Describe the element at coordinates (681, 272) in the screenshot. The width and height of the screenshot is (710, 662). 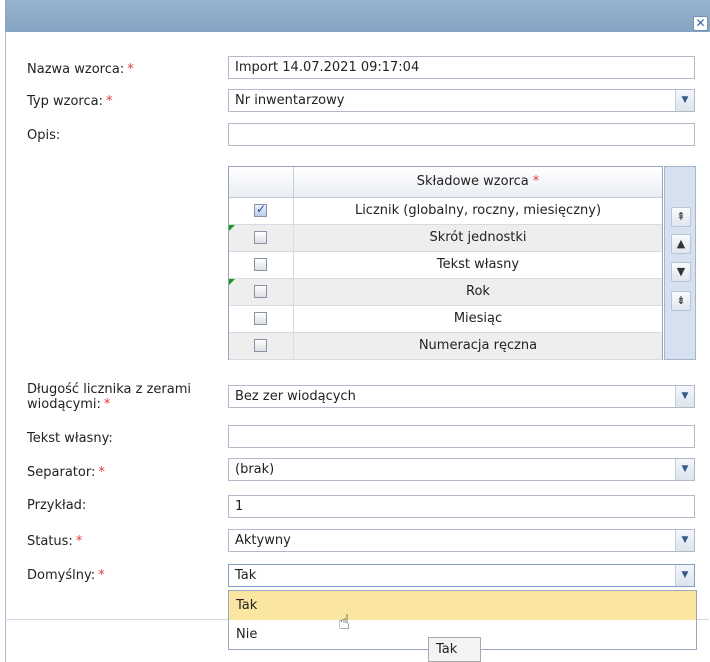
I see `arrow-down-icon: ▼` at that location.